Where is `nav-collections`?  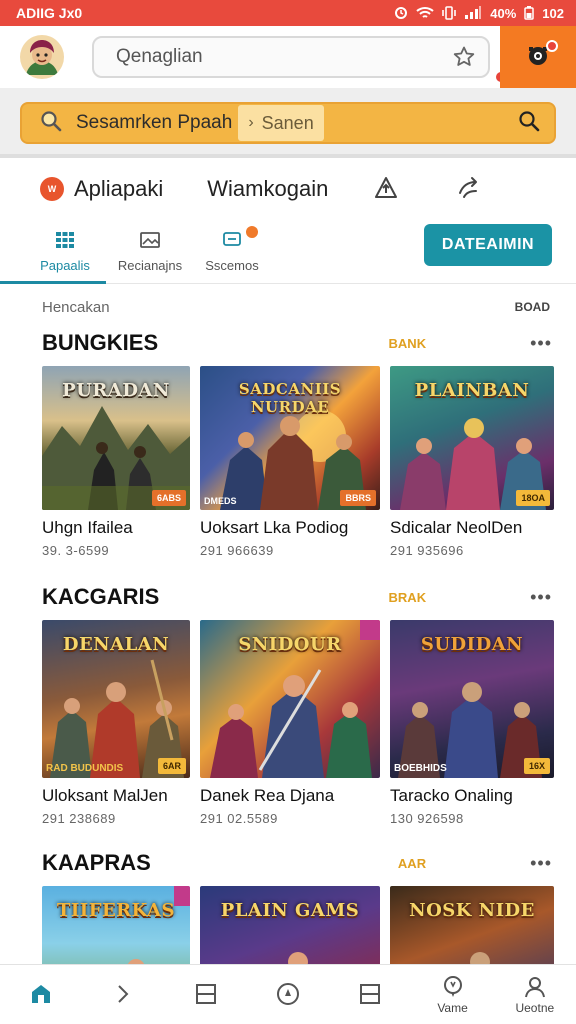 nav-collections is located at coordinates (370, 994).